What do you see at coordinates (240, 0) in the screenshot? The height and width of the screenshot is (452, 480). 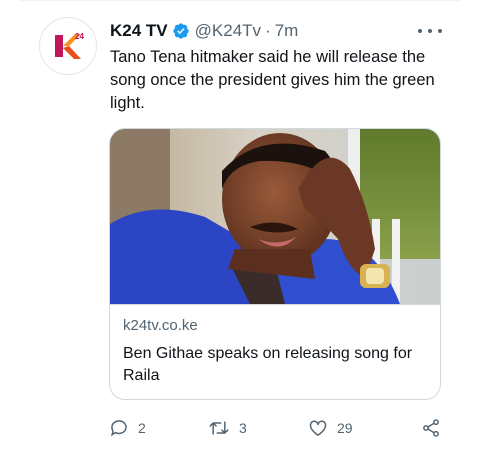 I see `top-divider` at bounding box center [240, 0].